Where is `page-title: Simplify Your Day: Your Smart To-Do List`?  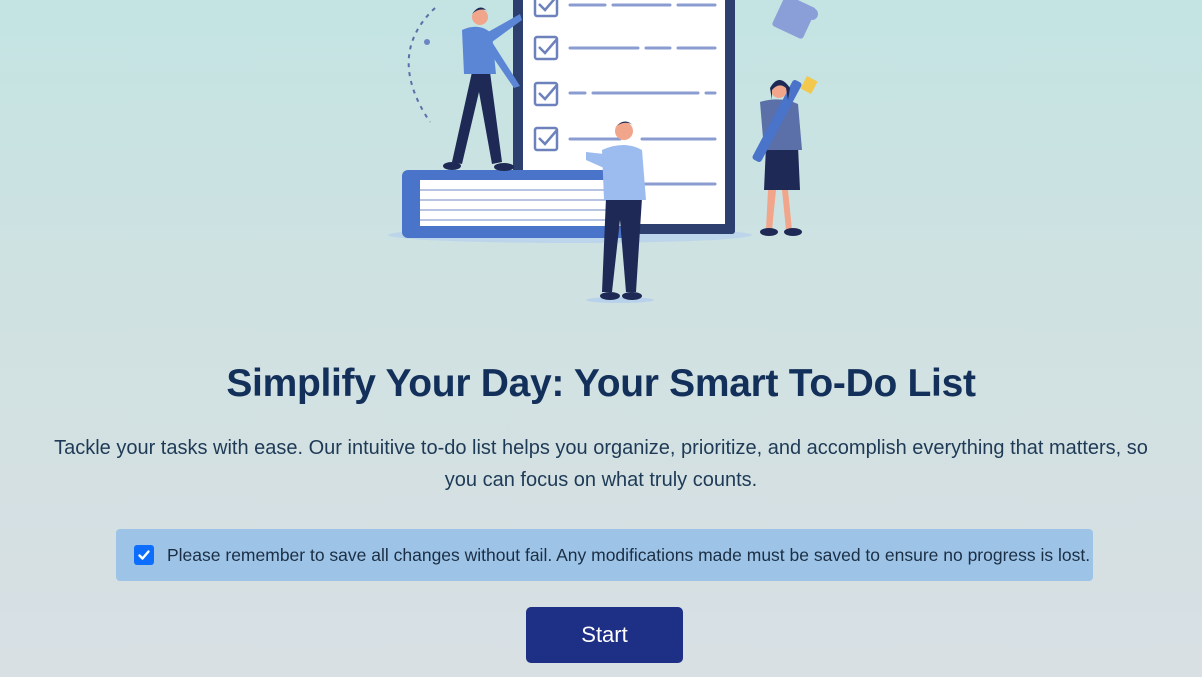
page-title: Simplify Your Day: Your Smart To-Do List is located at coordinates (601, 383).